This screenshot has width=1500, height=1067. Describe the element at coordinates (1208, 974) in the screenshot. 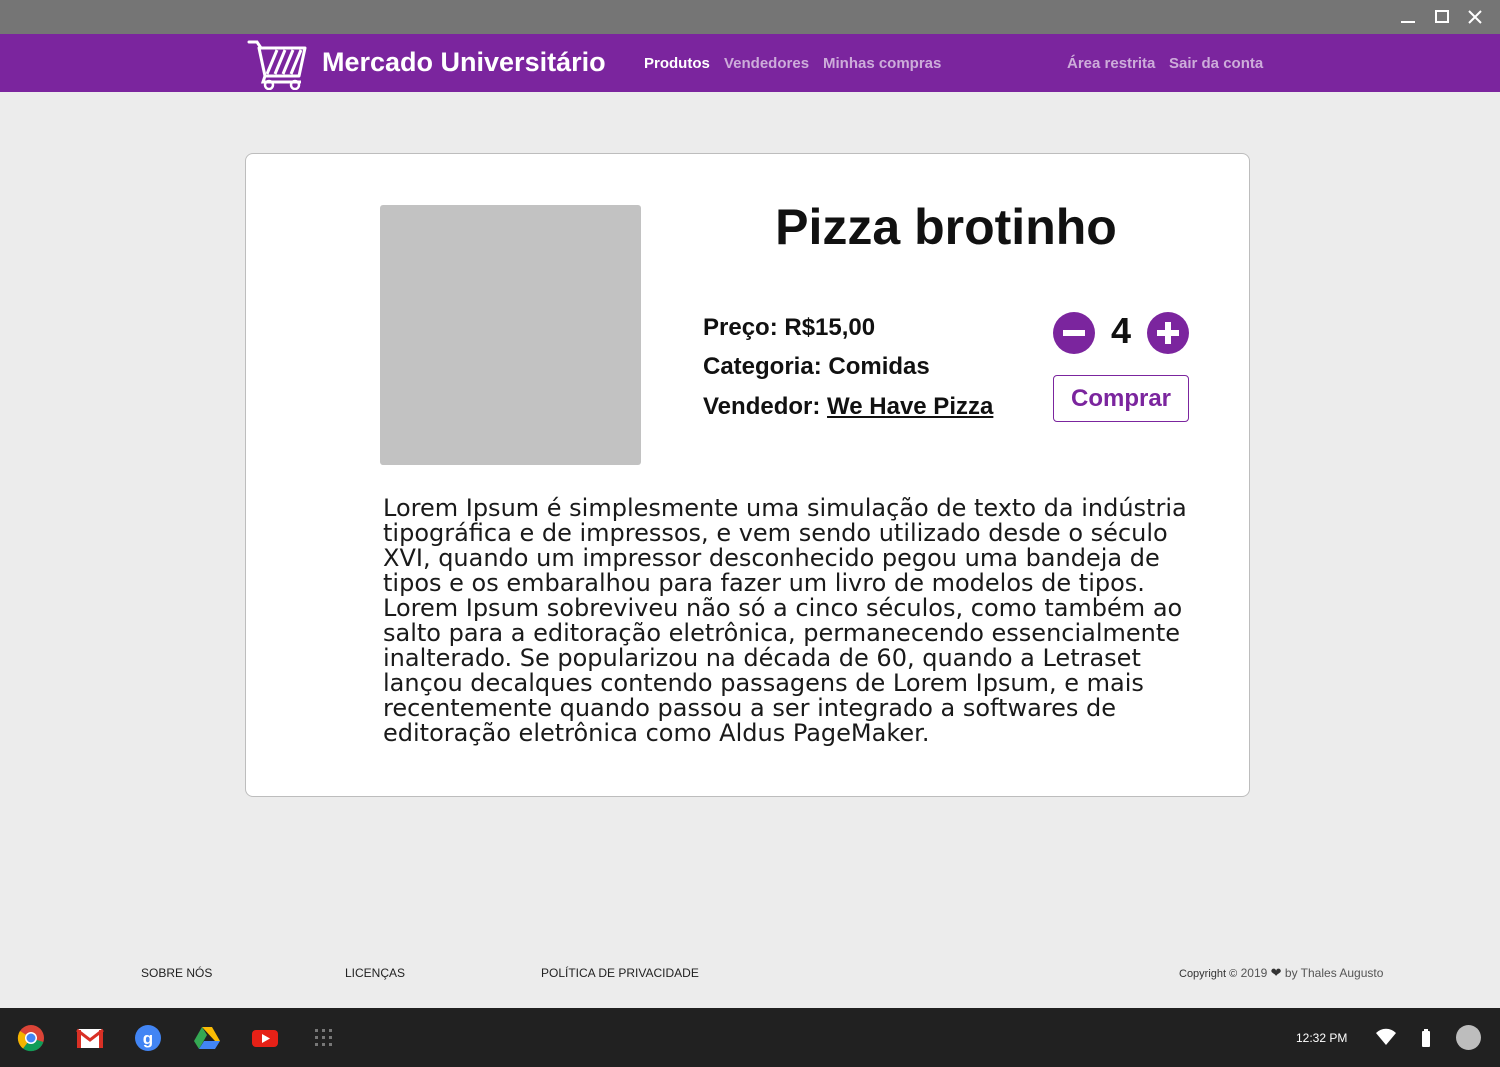

I see `copyright-prefix: Copyright ©` at that location.